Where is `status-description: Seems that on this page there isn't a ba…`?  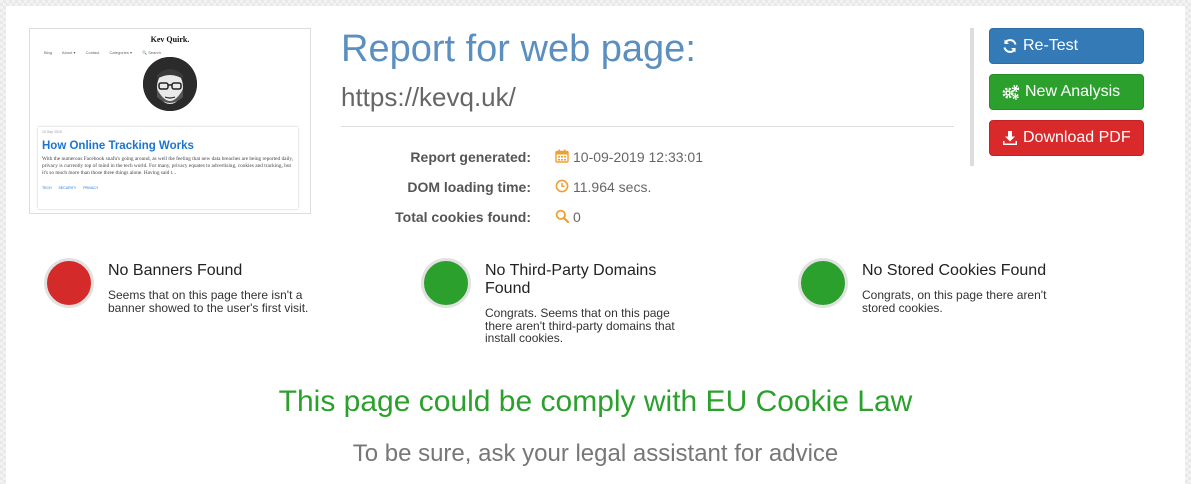
status-description: Seems that on this page there isn't a ba… is located at coordinates (208, 301).